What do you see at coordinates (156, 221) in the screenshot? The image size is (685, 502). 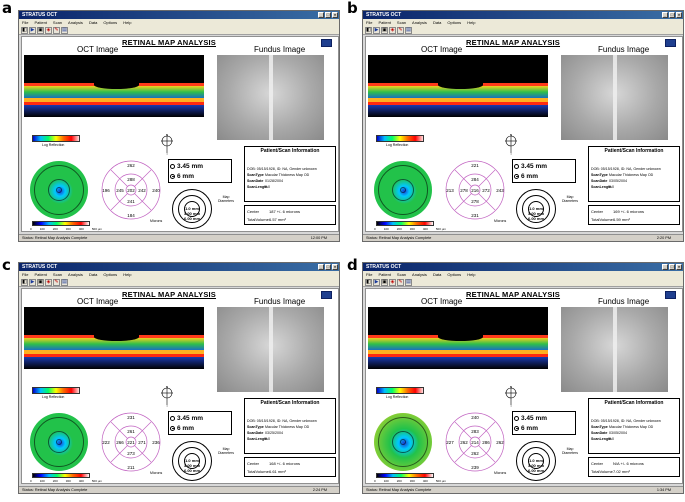 I see `microns-label: Microns` at bounding box center [156, 221].